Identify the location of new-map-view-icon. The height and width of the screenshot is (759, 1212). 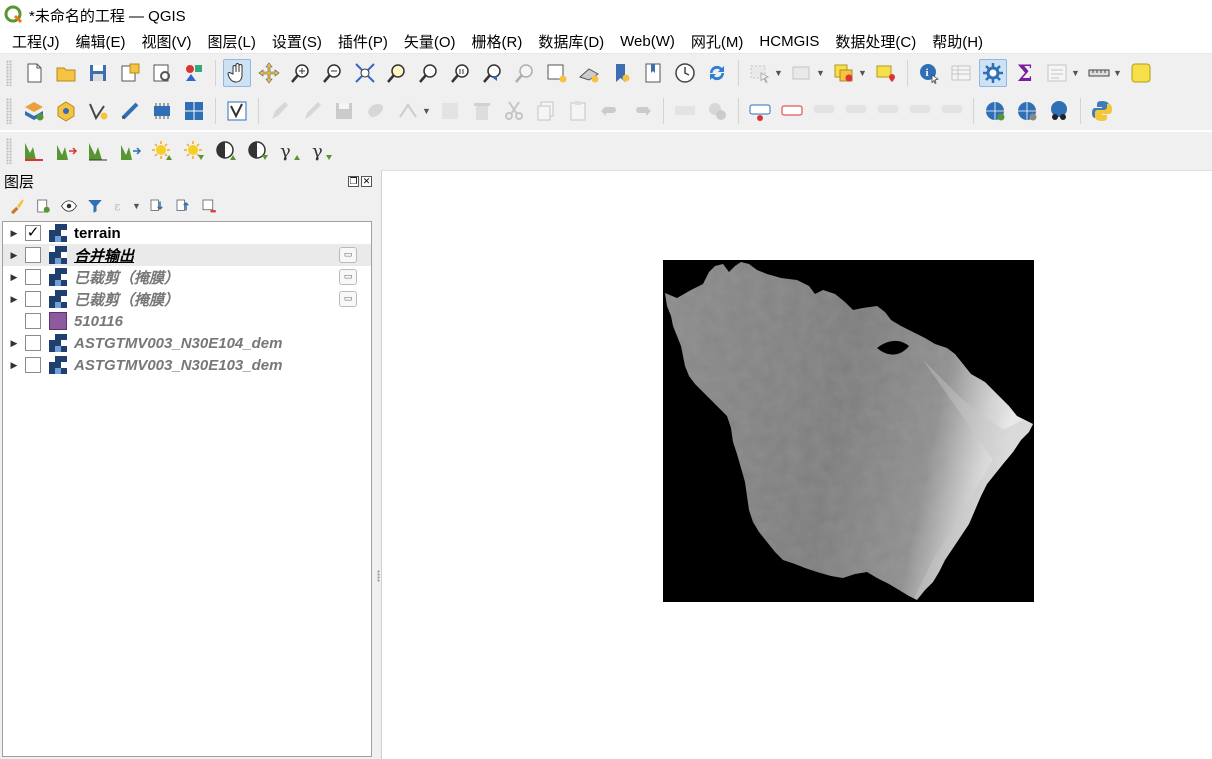
(557, 73).